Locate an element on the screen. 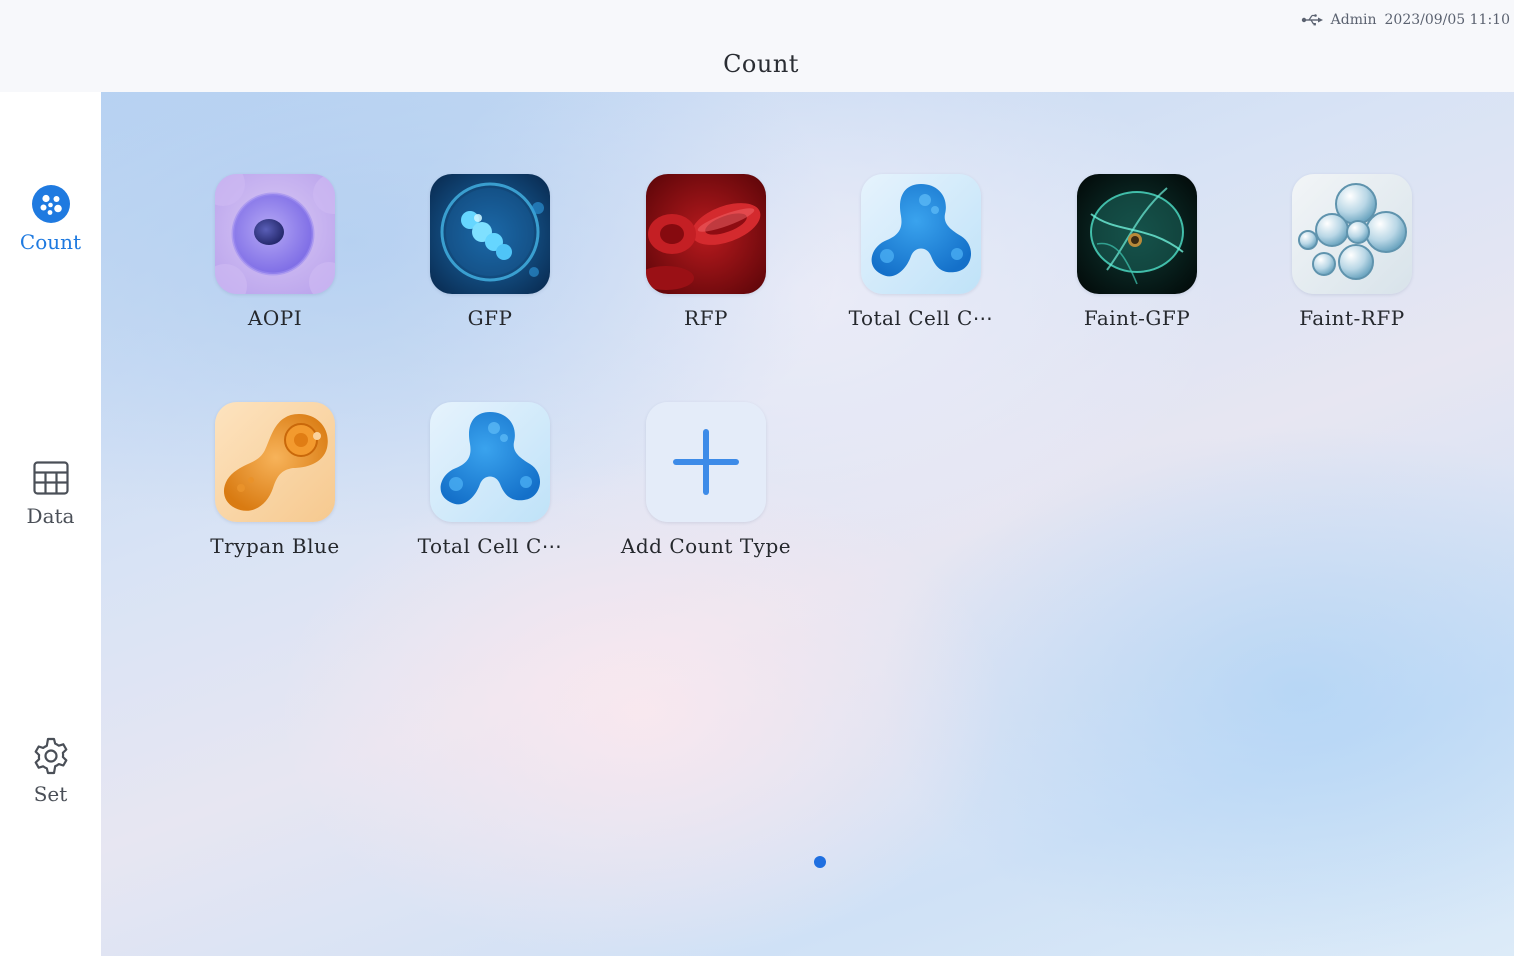 The height and width of the screenshot is (956, 1514). gfp-cell-icon is located at coordinates (490, 234).